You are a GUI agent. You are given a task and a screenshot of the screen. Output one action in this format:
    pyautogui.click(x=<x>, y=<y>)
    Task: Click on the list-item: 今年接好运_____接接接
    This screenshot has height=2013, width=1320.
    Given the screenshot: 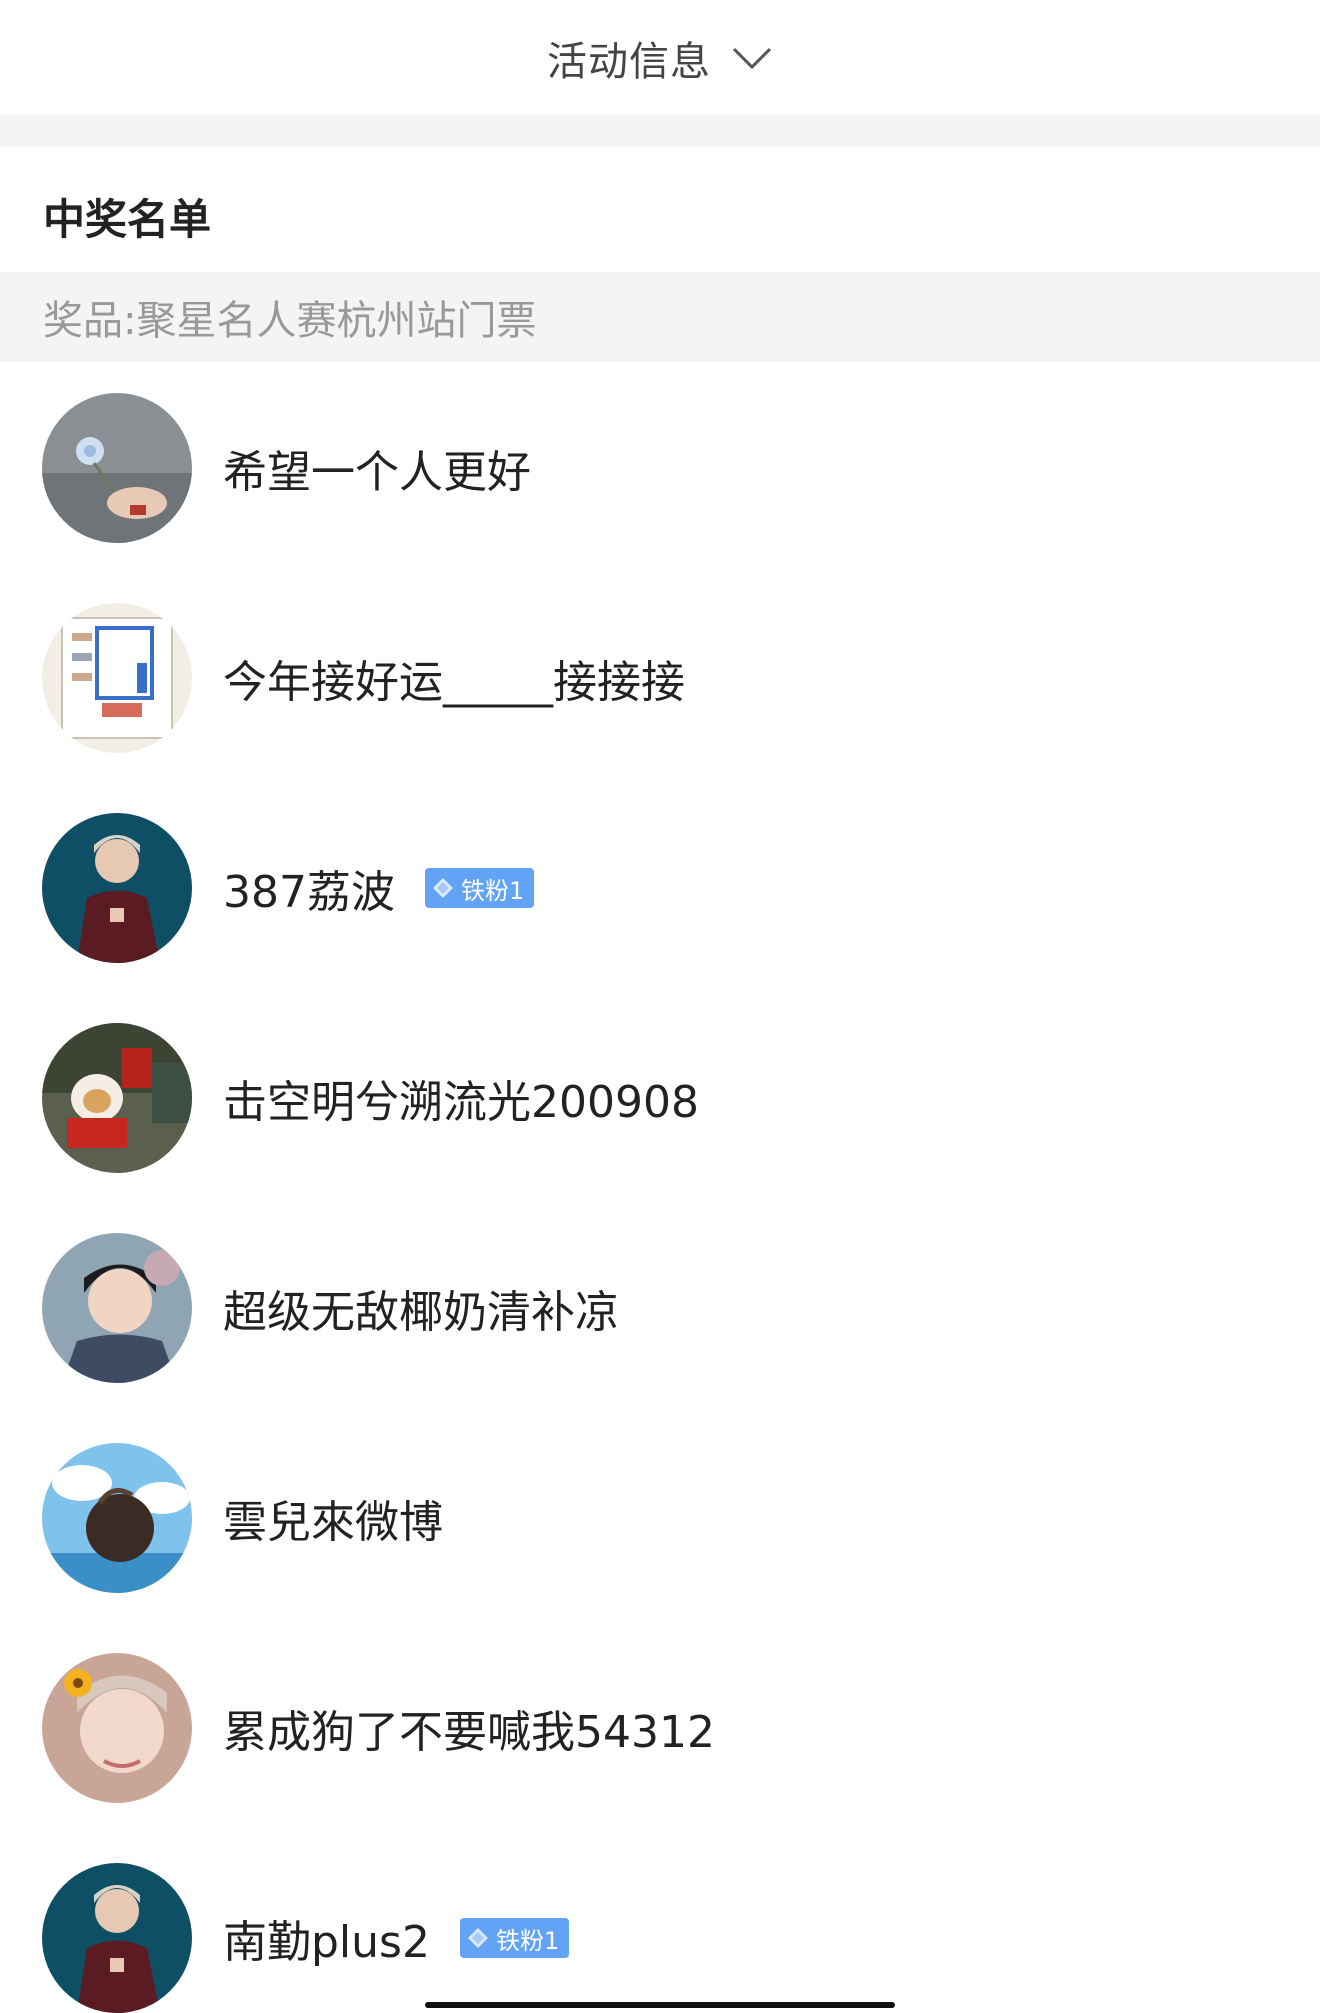 What is the action you would take?
    pyautogui.click(x=660, y=678)
    